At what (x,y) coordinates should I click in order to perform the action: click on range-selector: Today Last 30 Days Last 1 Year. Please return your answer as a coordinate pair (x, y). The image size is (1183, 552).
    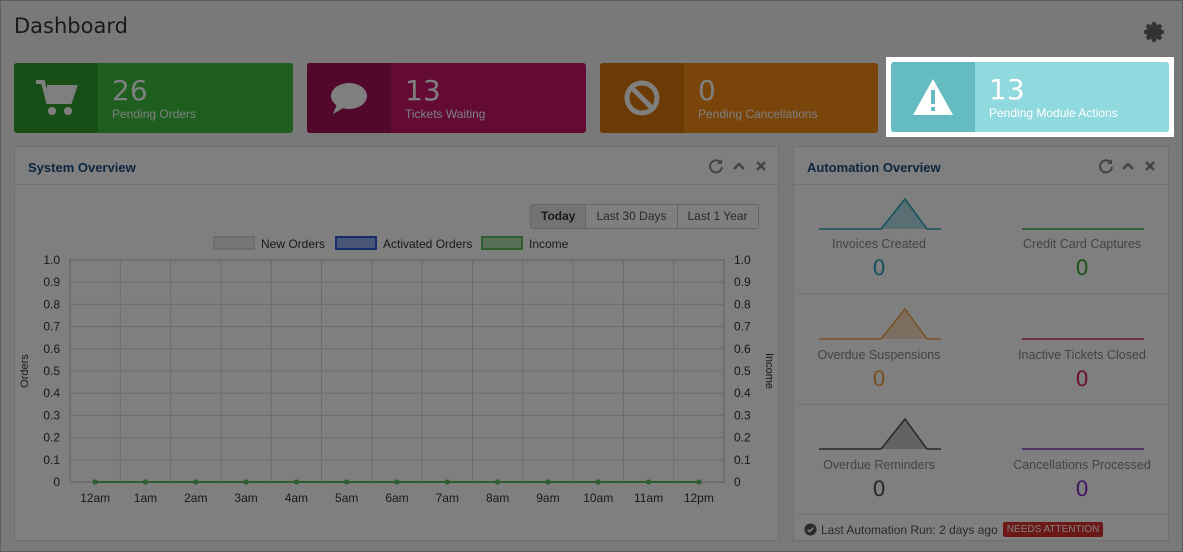
    Looking at the image, I should click on (644, 216).